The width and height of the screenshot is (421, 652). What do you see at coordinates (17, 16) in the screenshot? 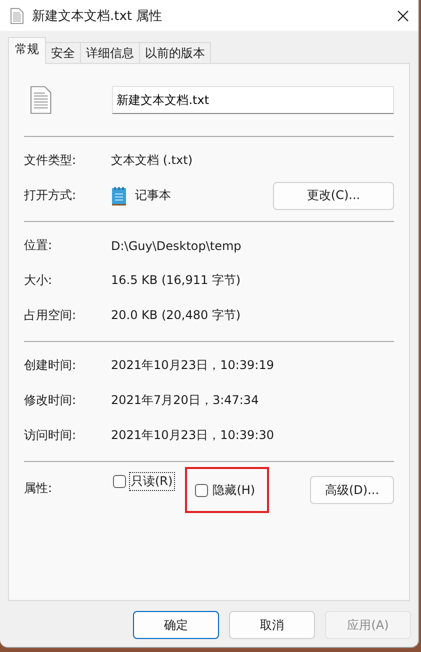
I see `document-icon` at bounding box center [17, 16].